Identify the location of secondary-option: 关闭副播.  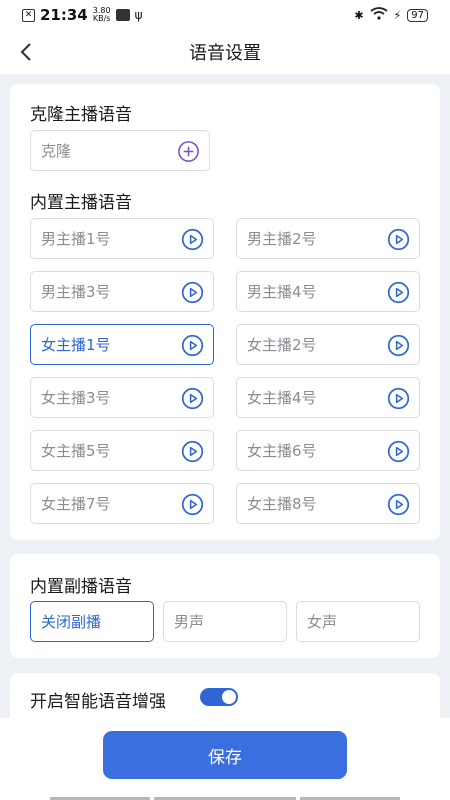
(92, 621).